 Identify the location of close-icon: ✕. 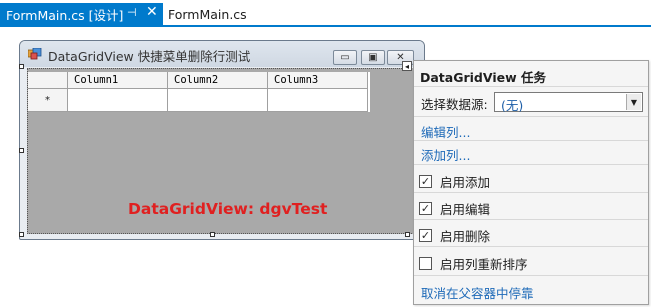
(152, 12).